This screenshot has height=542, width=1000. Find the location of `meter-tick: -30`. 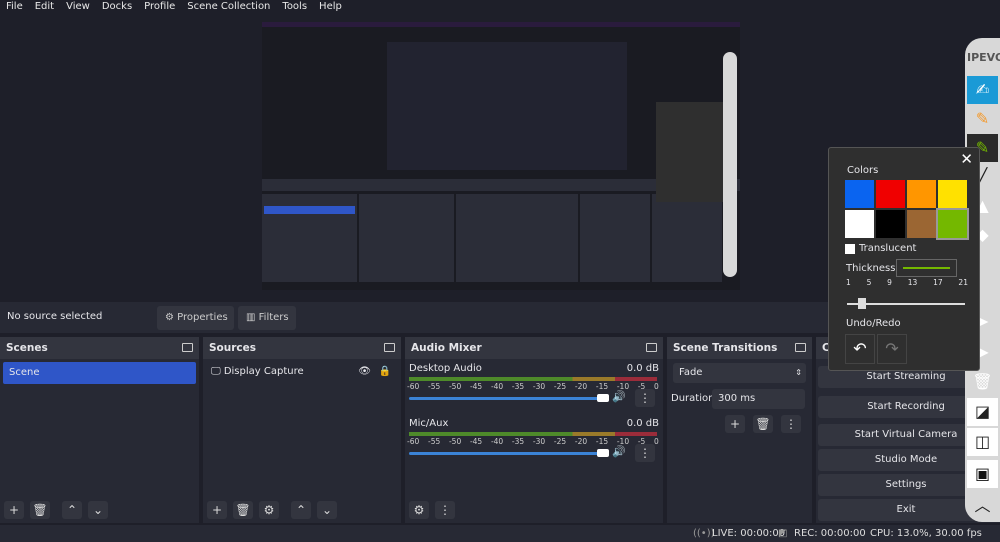

meter-tick: -30 is located at coordinates (539, 441).